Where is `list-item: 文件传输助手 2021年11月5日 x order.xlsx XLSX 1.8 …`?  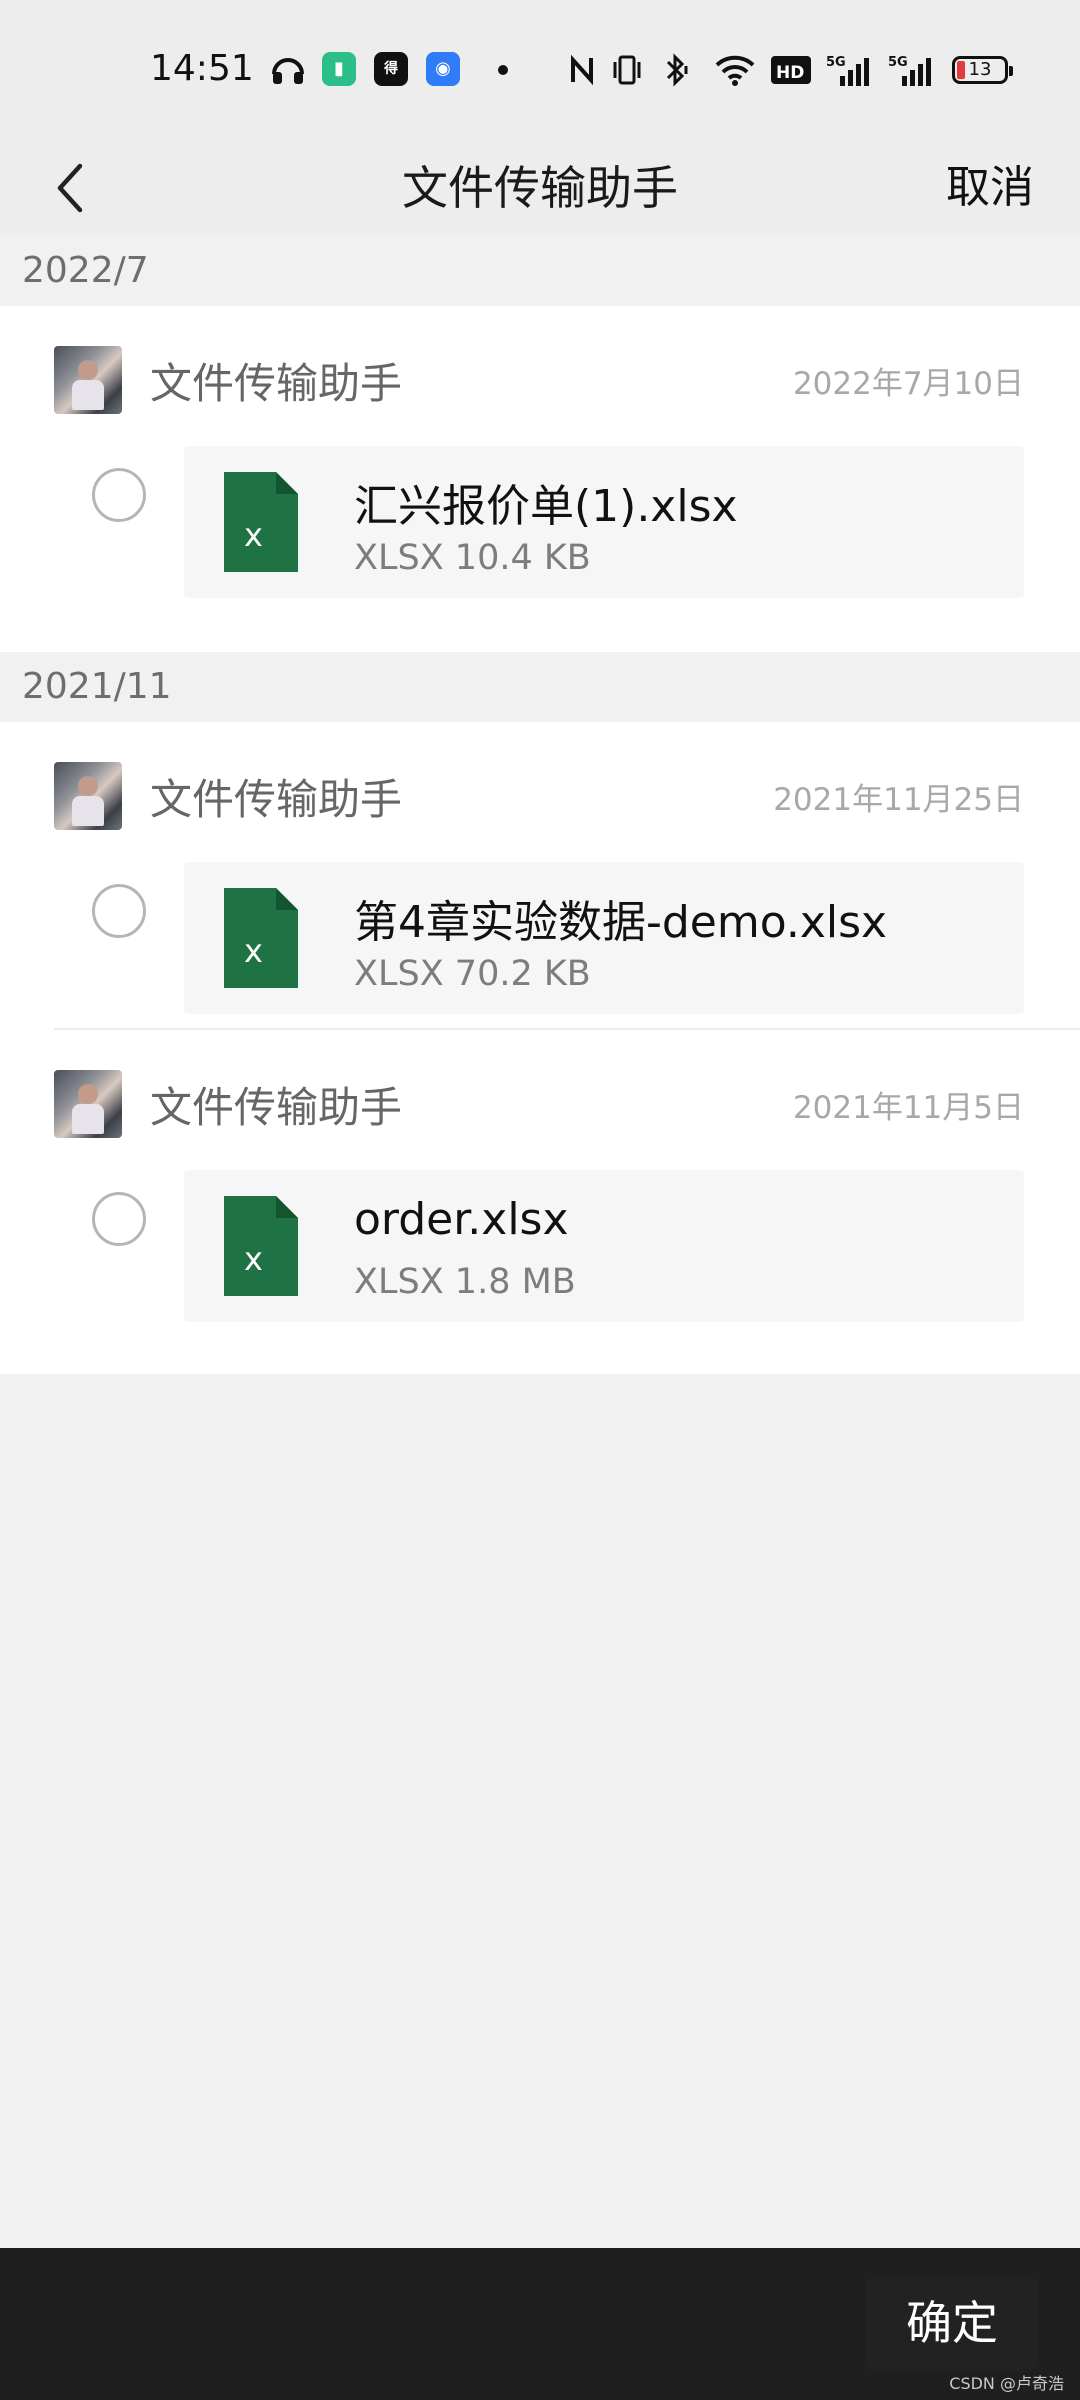 list-item: 文件传输助手 2021年11月5日 x order.xlsx XLSX 1.8 … is located at coordinates (567, 1181).